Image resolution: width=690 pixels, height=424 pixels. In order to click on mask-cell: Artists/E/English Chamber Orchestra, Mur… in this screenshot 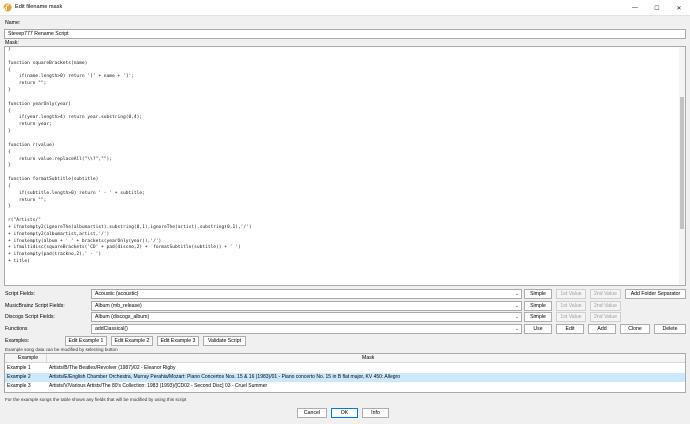, I will do `click(224, 377)`.